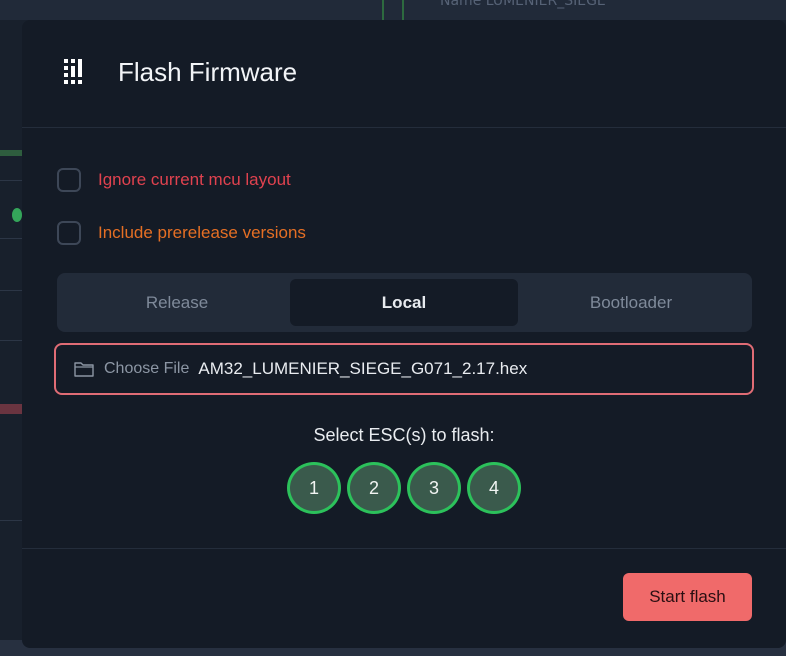 Image resolution: width=786 pixels, height=656 pixels. What do you see at coordinates (17, 215) in the screenshot?
I see `background-status-dot` at bounding box center [17, 215].